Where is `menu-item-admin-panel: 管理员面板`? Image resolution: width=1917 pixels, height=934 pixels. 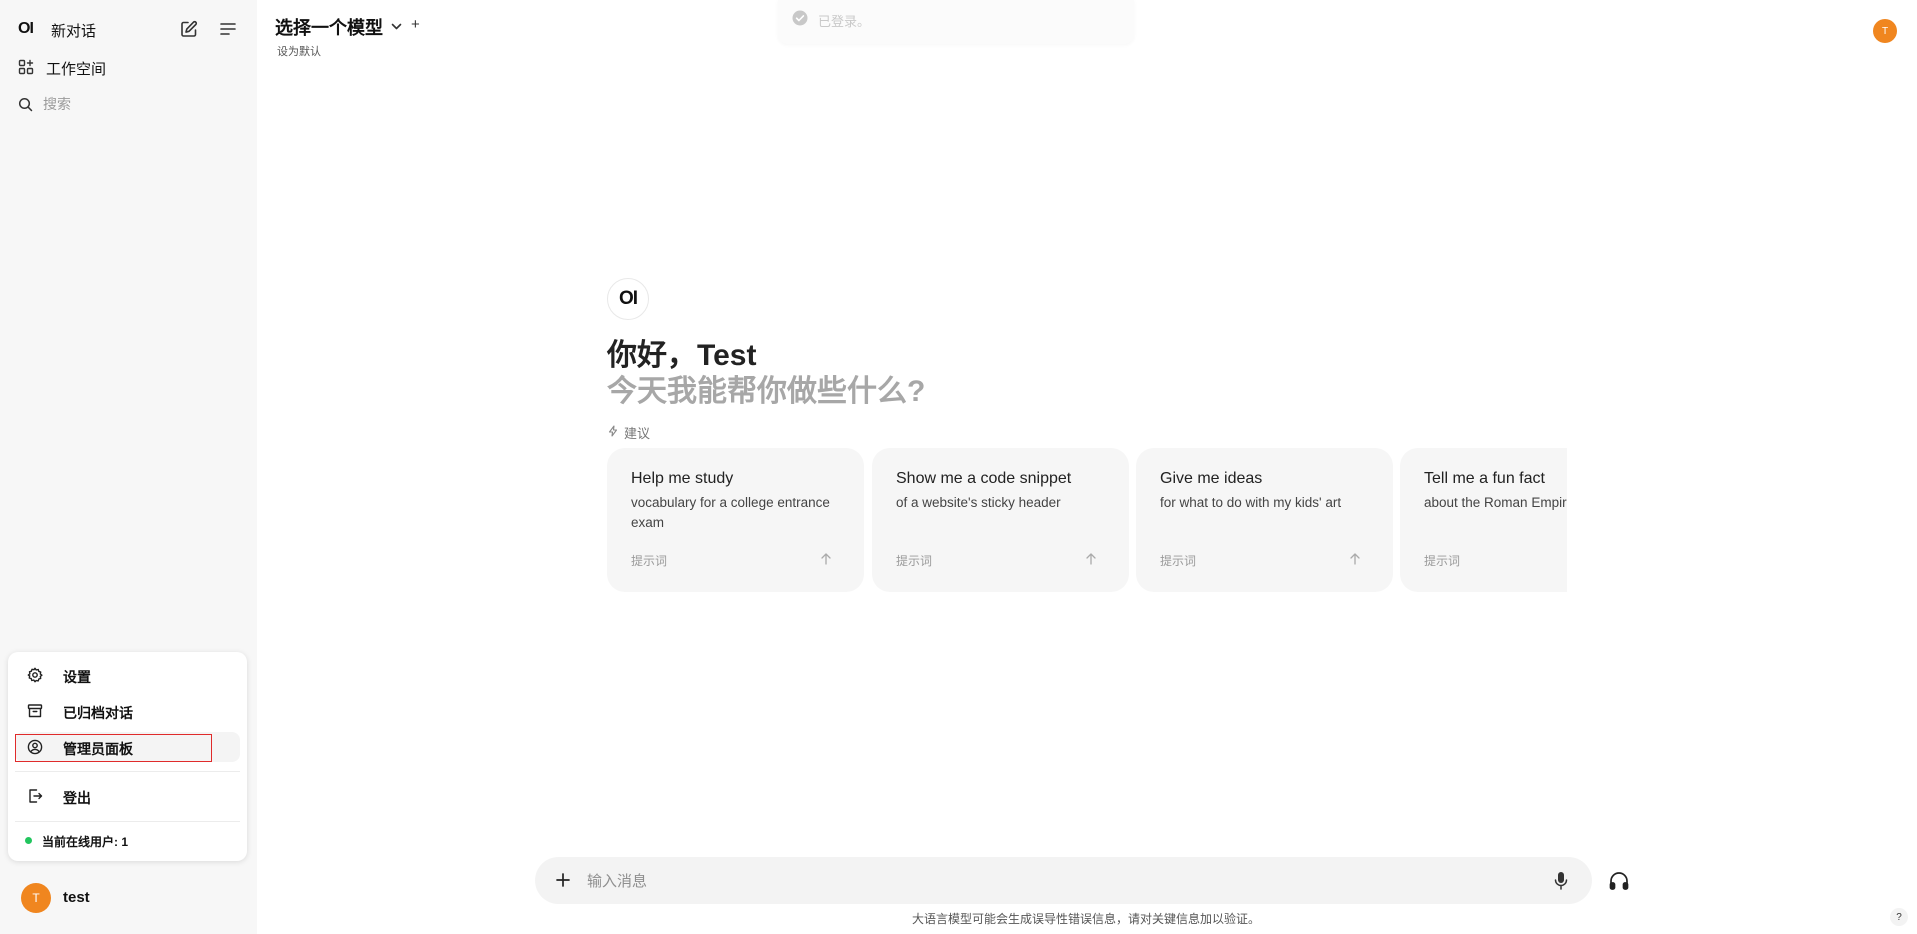
menu-item-admin-panel: 管理员面板 is located at coordinates (127, 747).